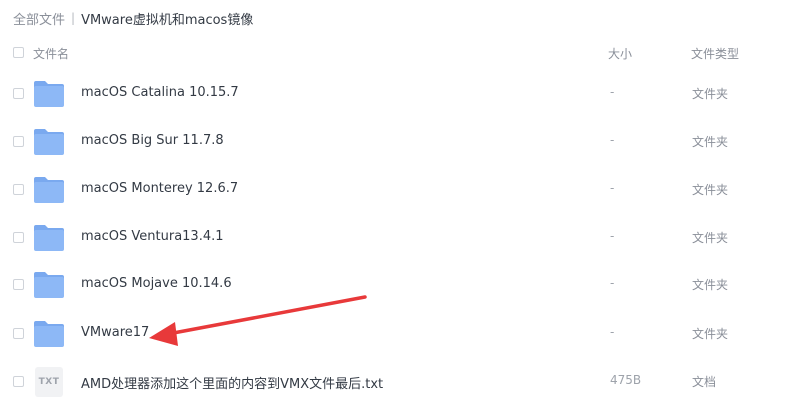 This screenshot has width=785, height=408. Describe the element at coordinates (49, 382) in the screenshot. I see `txt-file-icon: TXT` at that location.